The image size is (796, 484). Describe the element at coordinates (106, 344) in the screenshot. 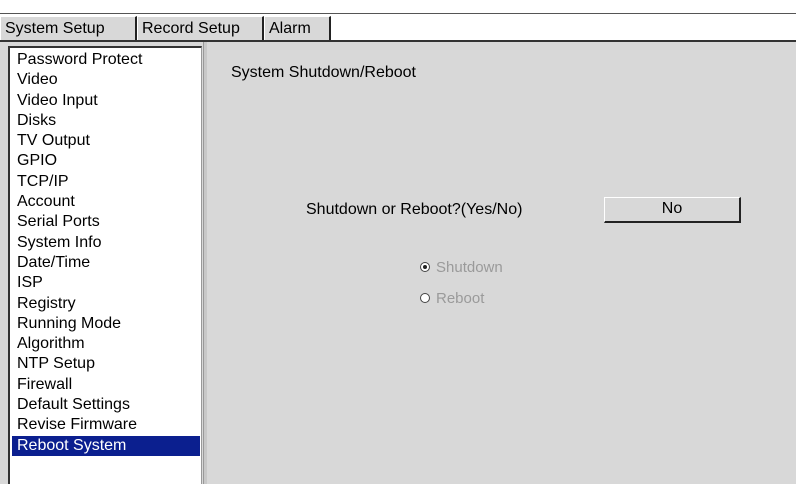

I see `sidebar-item-algorithm: Algorithm` at that location.